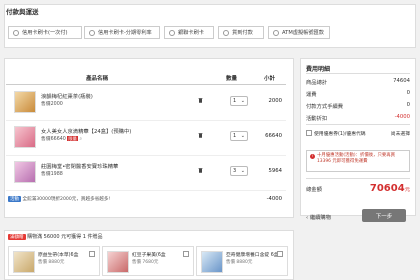 Image resolution: width=420 pixels, height=280 pixels. What do you see at coordinates (146, 173) in the screenshot?
I see `table-row: 莊園梅堂•密閉醫香安寶珍珠精華 售價1988 3 ⌄ 5964` at bounding box center [146, 173].